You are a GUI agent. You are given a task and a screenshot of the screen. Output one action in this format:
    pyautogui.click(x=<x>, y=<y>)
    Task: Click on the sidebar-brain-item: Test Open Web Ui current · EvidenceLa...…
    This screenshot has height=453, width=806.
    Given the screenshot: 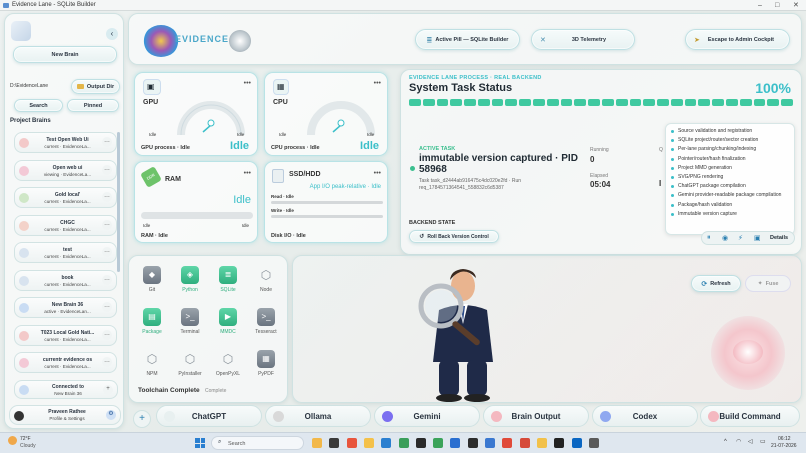 What is the action you would take?
    pyautogui.click(x=65, y=142)
    